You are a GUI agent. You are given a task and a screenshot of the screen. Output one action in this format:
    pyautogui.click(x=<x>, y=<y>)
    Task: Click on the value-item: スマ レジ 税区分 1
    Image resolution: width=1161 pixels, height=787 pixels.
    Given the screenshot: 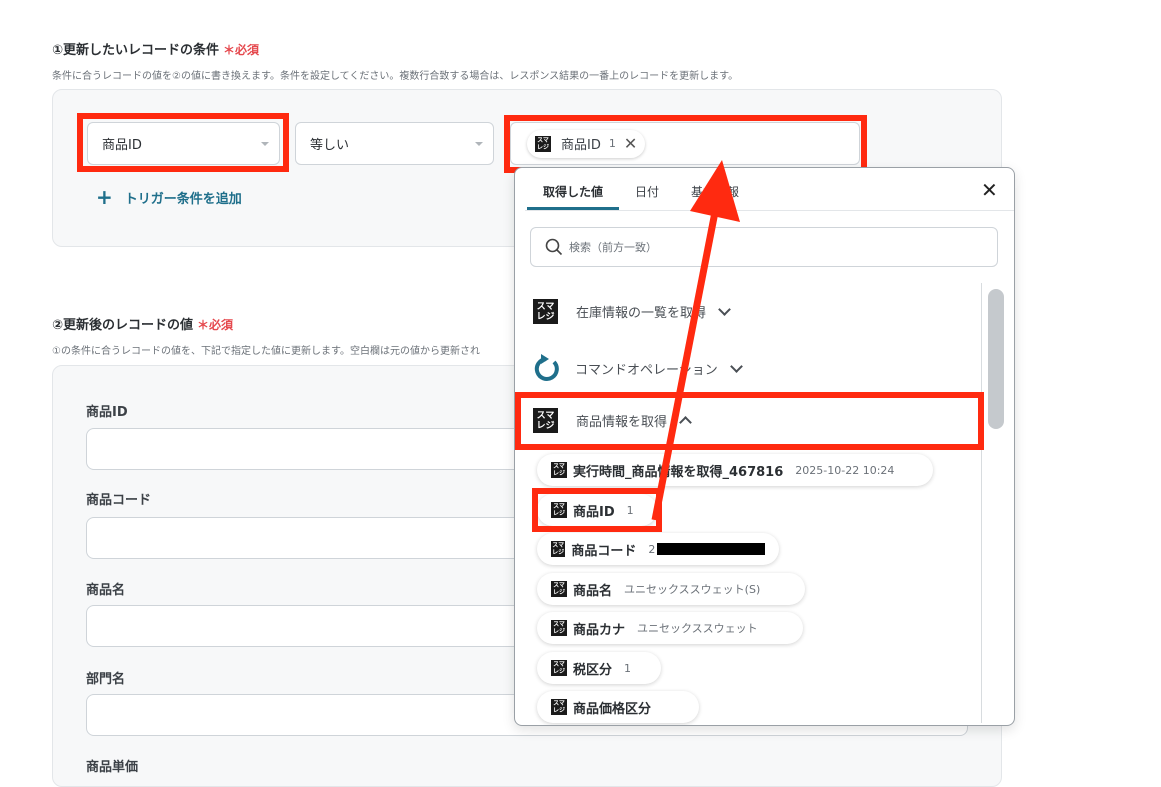 What is the action you would take?
    pyautogui.click(x=599, y=668)
    